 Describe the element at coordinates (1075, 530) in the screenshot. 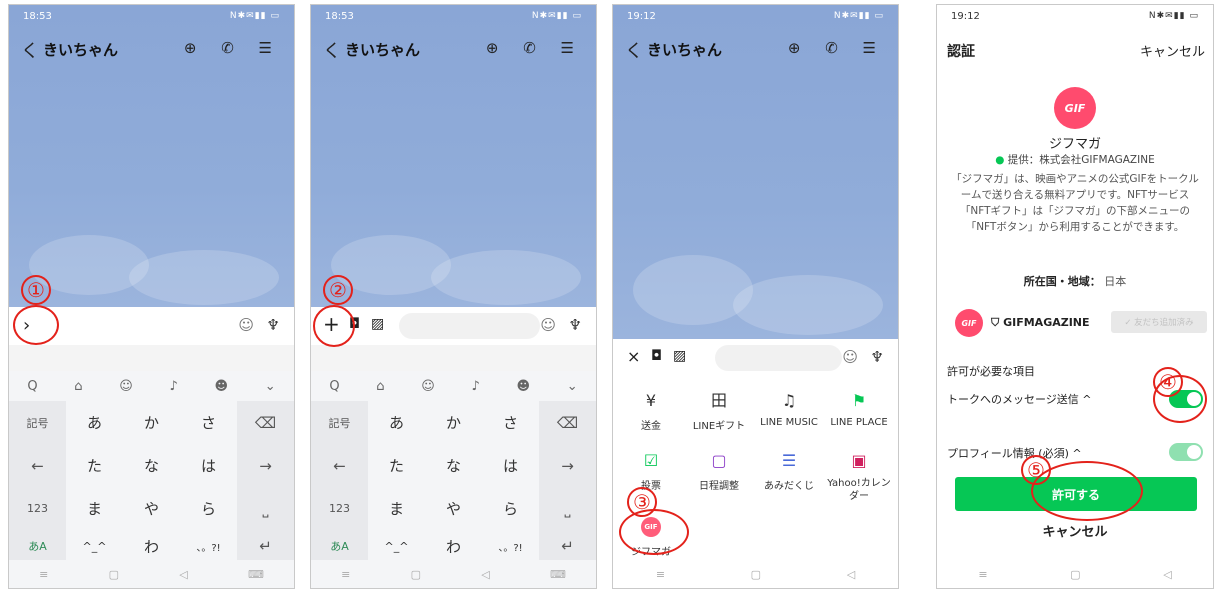

I see `cancel-bottom-button: キャンセル` at that location.